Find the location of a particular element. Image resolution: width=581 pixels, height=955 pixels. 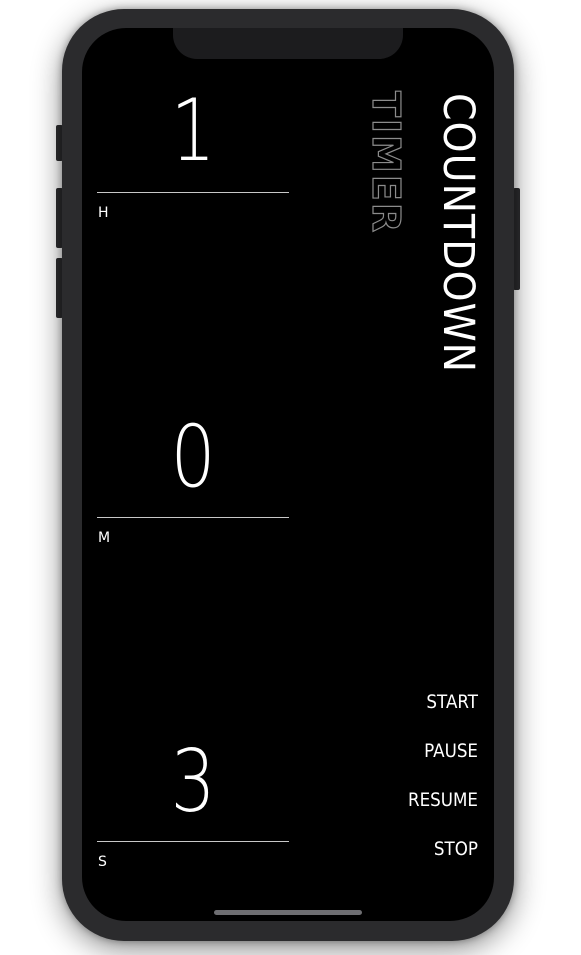

app-title: COUNTDOWN is located at coordinates (458, 233).